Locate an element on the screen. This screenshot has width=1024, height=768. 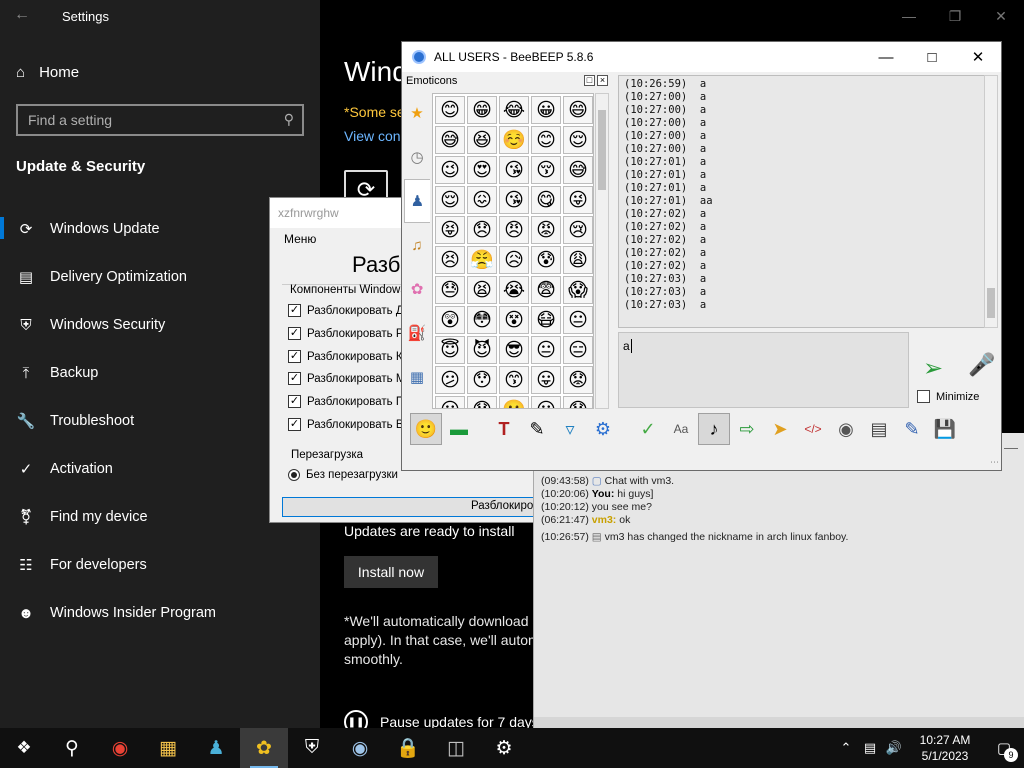
emoticon-cell: 😞 is located at coordinates (482, 230).